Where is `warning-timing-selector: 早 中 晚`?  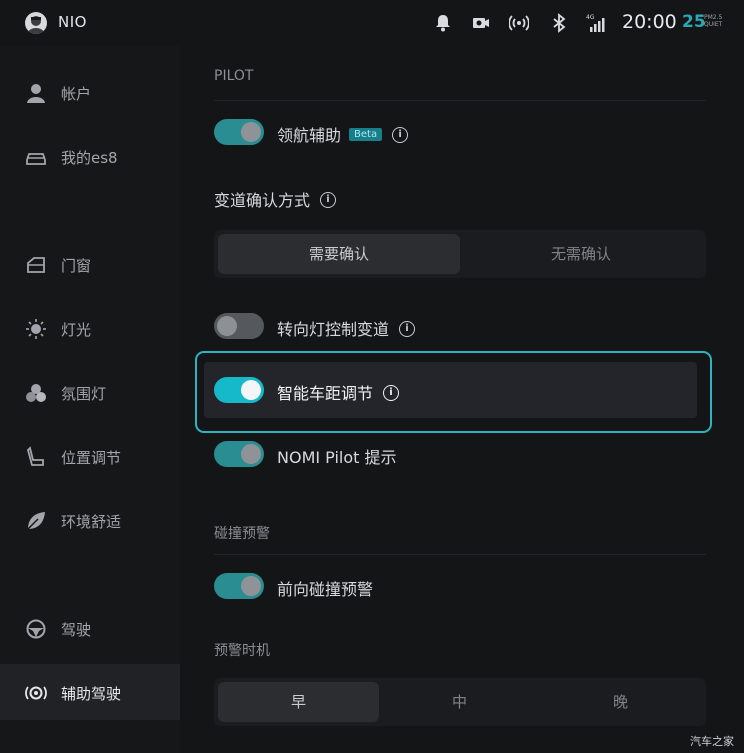
warning-timing-selector: 早 中 晚 is located at coordinates (460, 702).